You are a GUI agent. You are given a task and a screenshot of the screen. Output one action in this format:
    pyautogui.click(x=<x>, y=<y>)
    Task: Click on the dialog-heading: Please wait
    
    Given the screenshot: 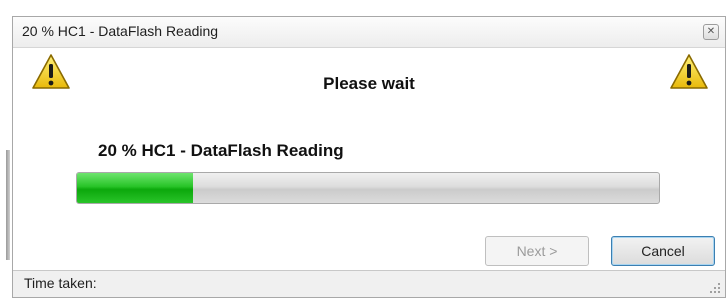 What is the action you would take?
    pyautogui.click(x=369, y=83)
    